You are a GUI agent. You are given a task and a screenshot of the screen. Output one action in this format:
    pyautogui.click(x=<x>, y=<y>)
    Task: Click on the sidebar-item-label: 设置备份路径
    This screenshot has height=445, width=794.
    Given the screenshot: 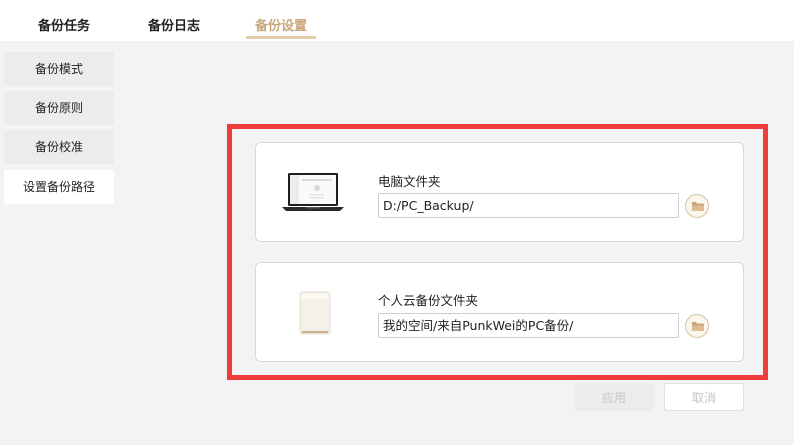 What is the action you would take?
    pyautogui.click(x=58, y=187)
    